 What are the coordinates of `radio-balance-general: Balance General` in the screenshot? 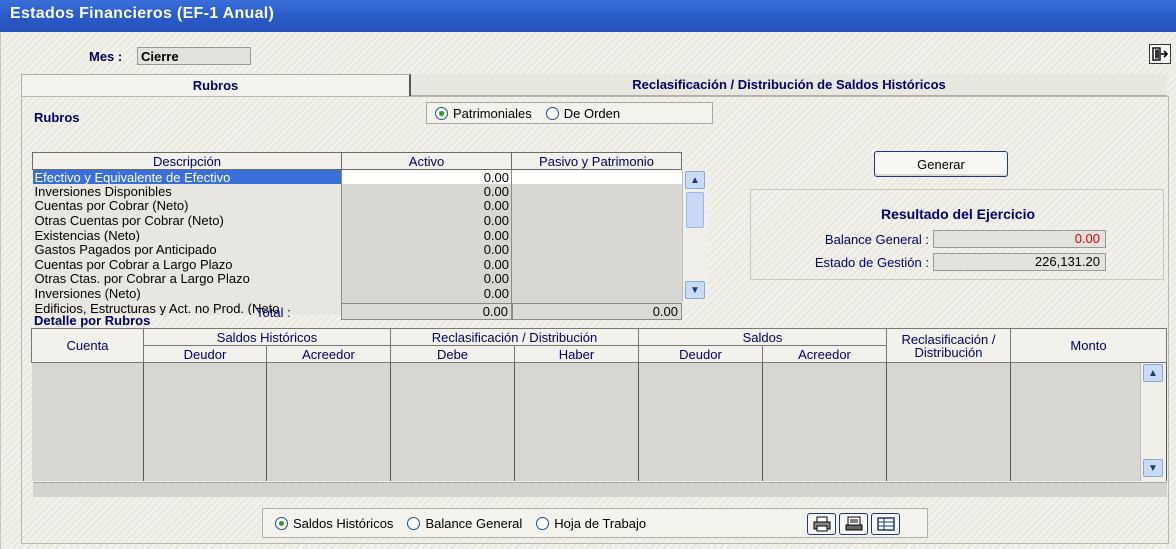 It's located at (464, 523).